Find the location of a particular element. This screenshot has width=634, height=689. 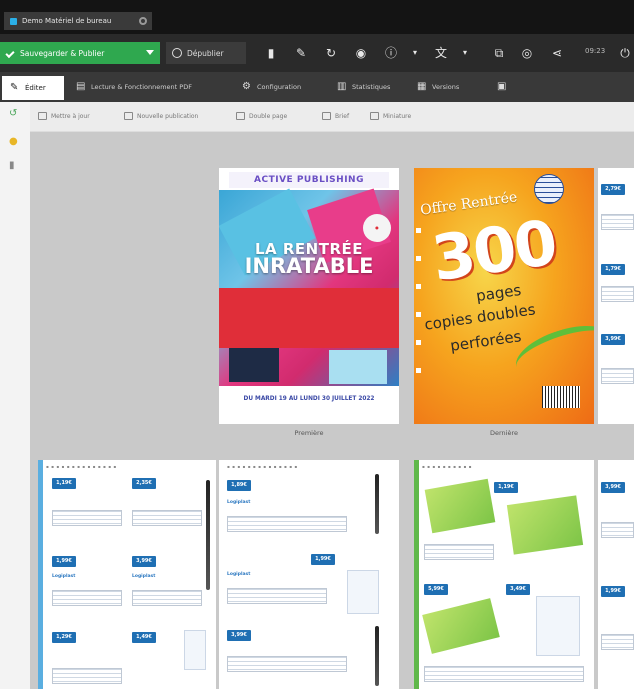

tab-edit: ✎ Éditer is located at coordinates (33, 88).